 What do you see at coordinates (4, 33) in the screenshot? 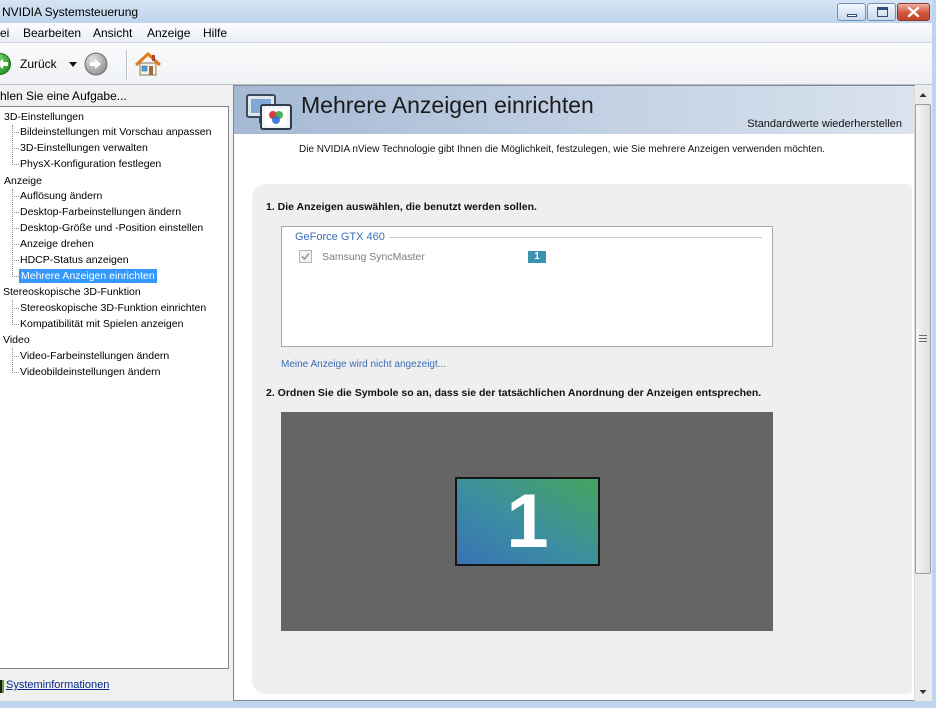
I see `menu-file: ei` at bounding box center [4, 33].